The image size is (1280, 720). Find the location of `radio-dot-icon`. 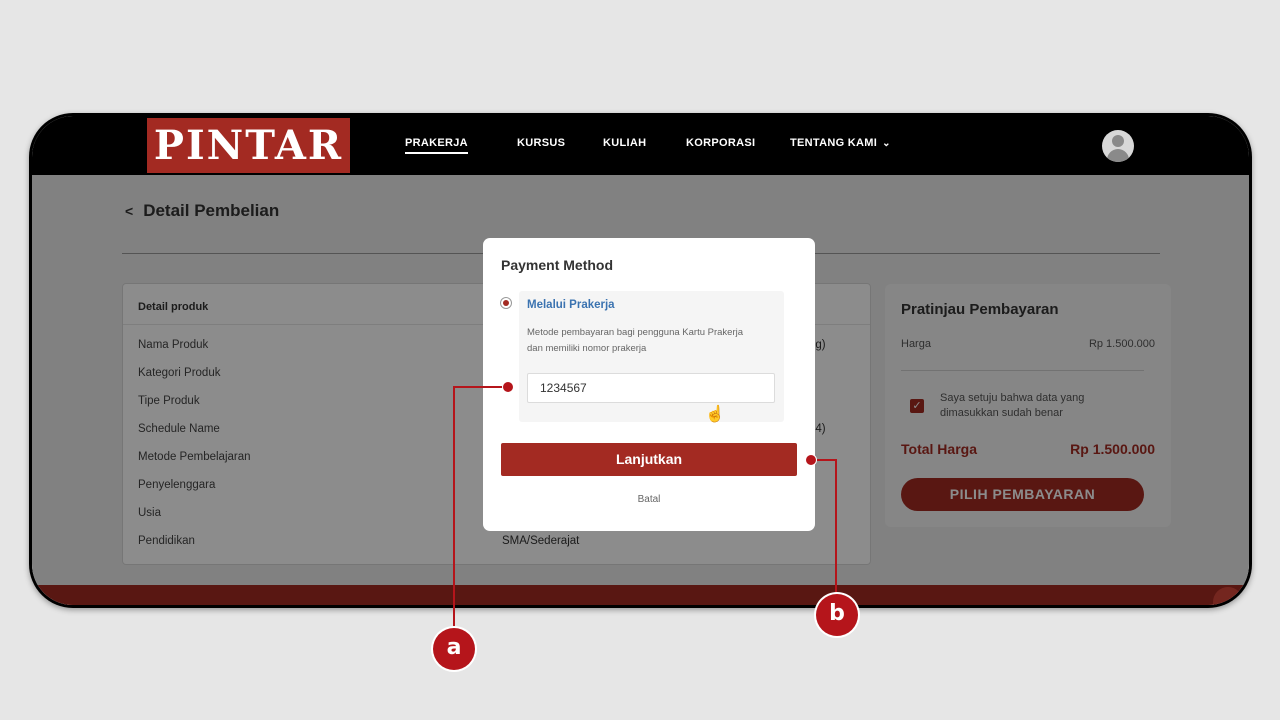

radio-dot-icon is located at coordinates (506, 303).